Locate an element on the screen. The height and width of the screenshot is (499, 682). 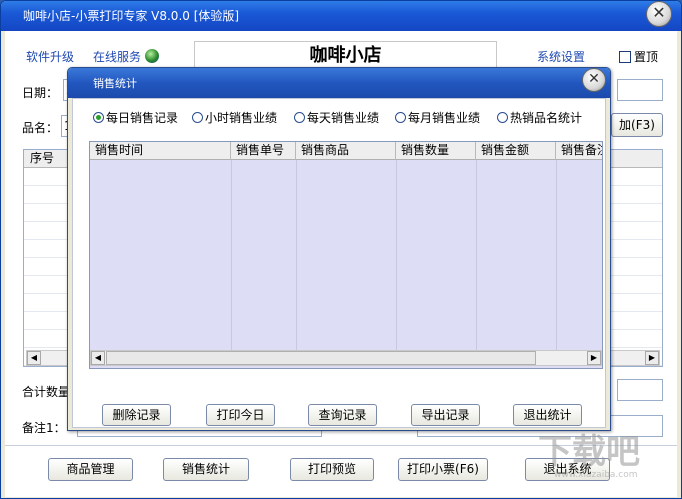
print-receipt-button: 打印小票(F6) is located at coordinates (443, 469).